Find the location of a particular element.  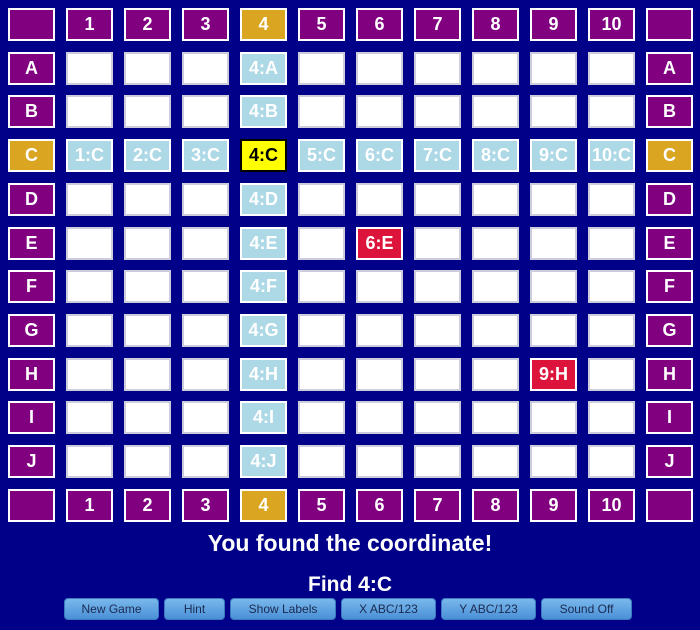

grid-cell-4-B: 4:B is located at coordinates (263, 111).